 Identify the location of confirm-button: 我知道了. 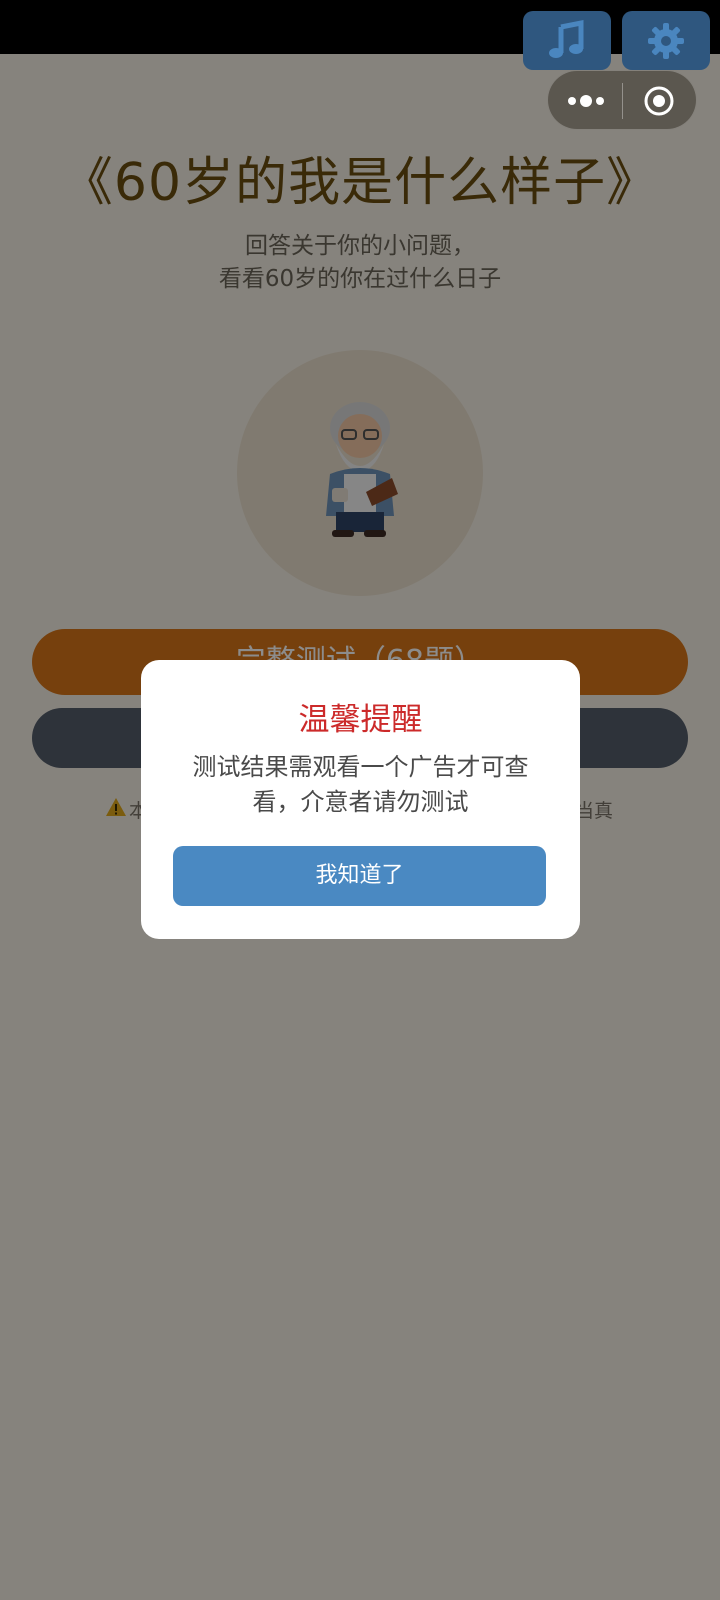
(359, 876).